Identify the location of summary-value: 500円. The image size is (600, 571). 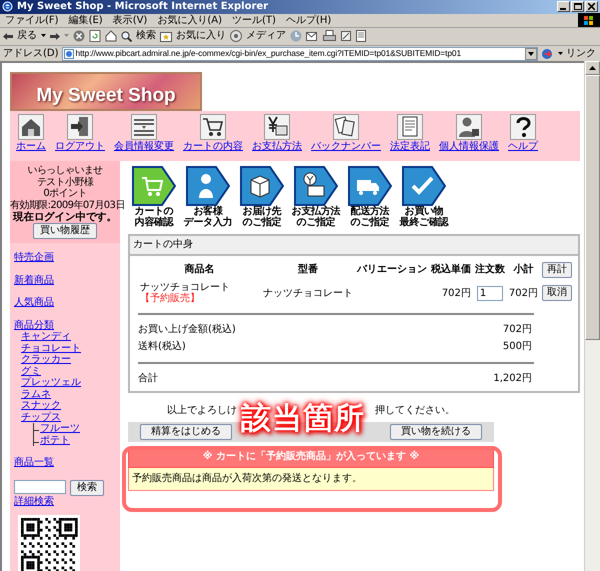
(517, 347).